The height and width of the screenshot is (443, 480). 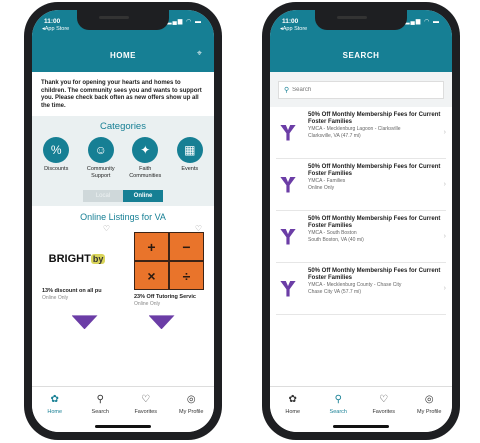 What do you see at coordinates (56, 169) in the screenshot?
I see `category-label: Discounts` at bounding box center [56, 169].